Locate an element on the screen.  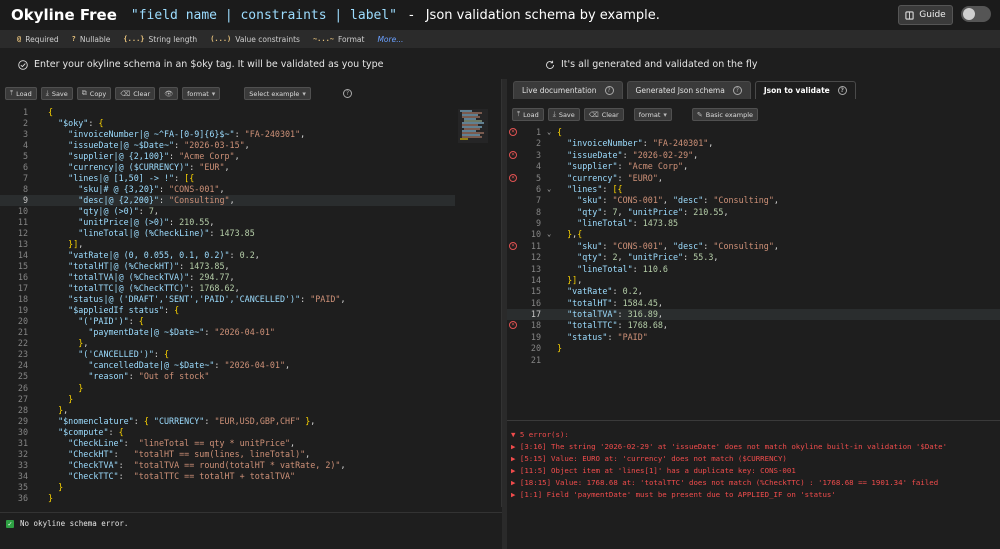
editor-line: 10 },{⌄ is located at coordinates (753, 234).